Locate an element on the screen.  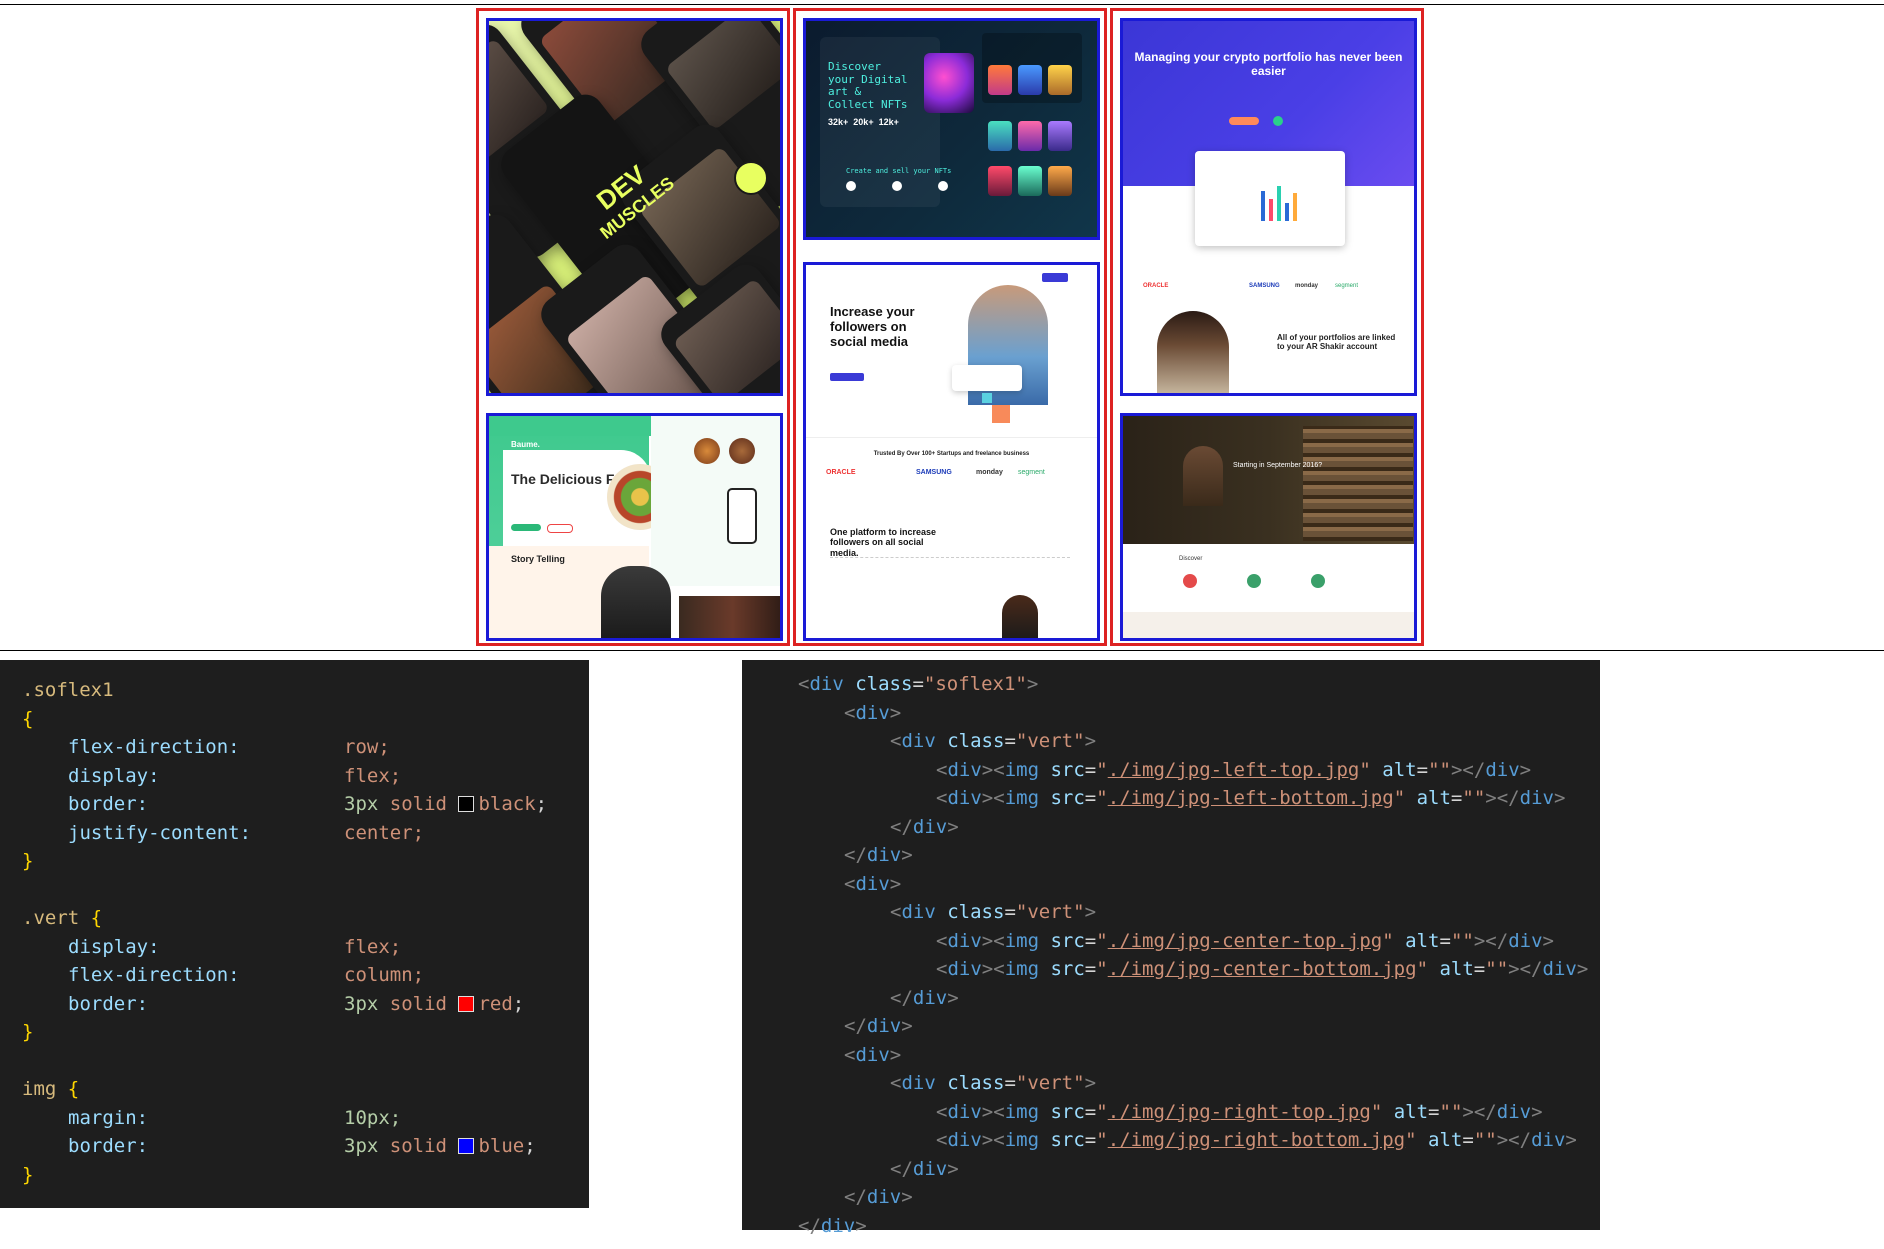
css-value: center; is located at coordinates (384, 832).